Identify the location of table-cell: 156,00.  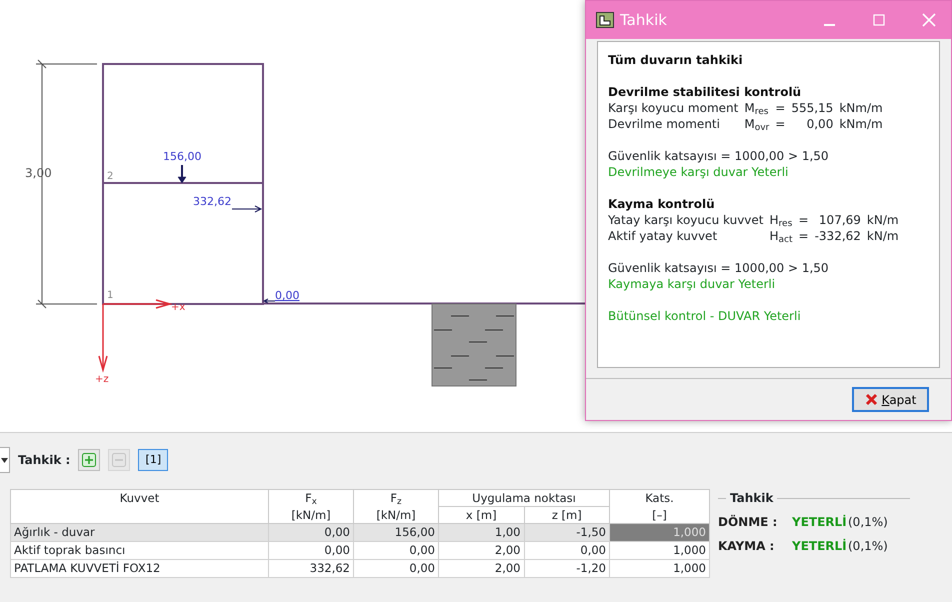
(396, 533).